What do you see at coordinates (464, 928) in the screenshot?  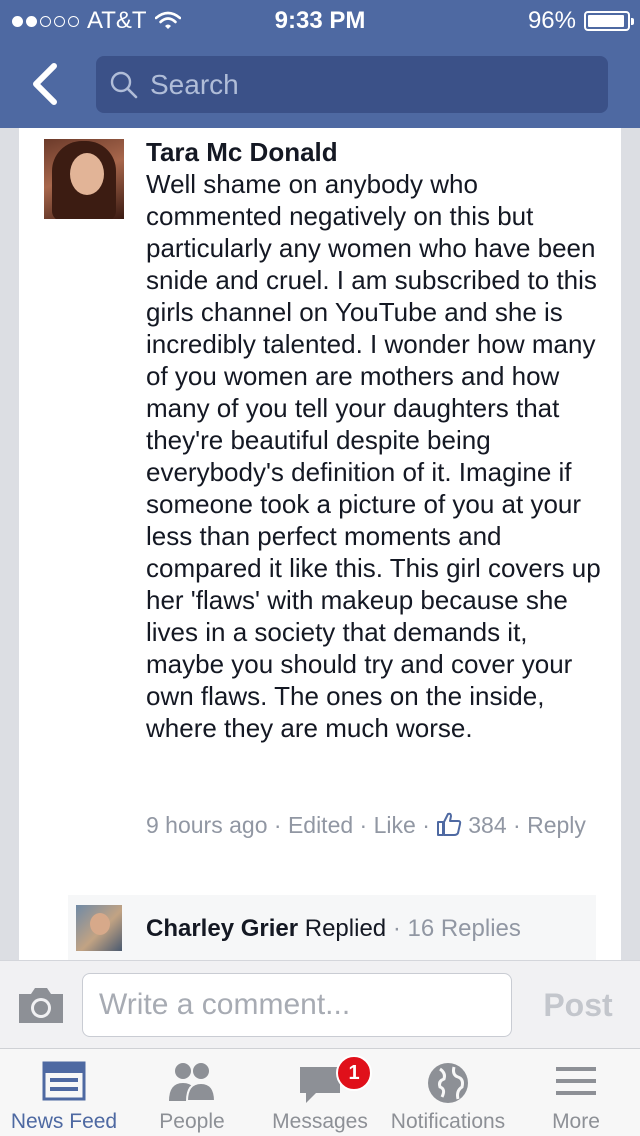 I see `reply-count: 16 Replies` at bounding box center [464, 928].